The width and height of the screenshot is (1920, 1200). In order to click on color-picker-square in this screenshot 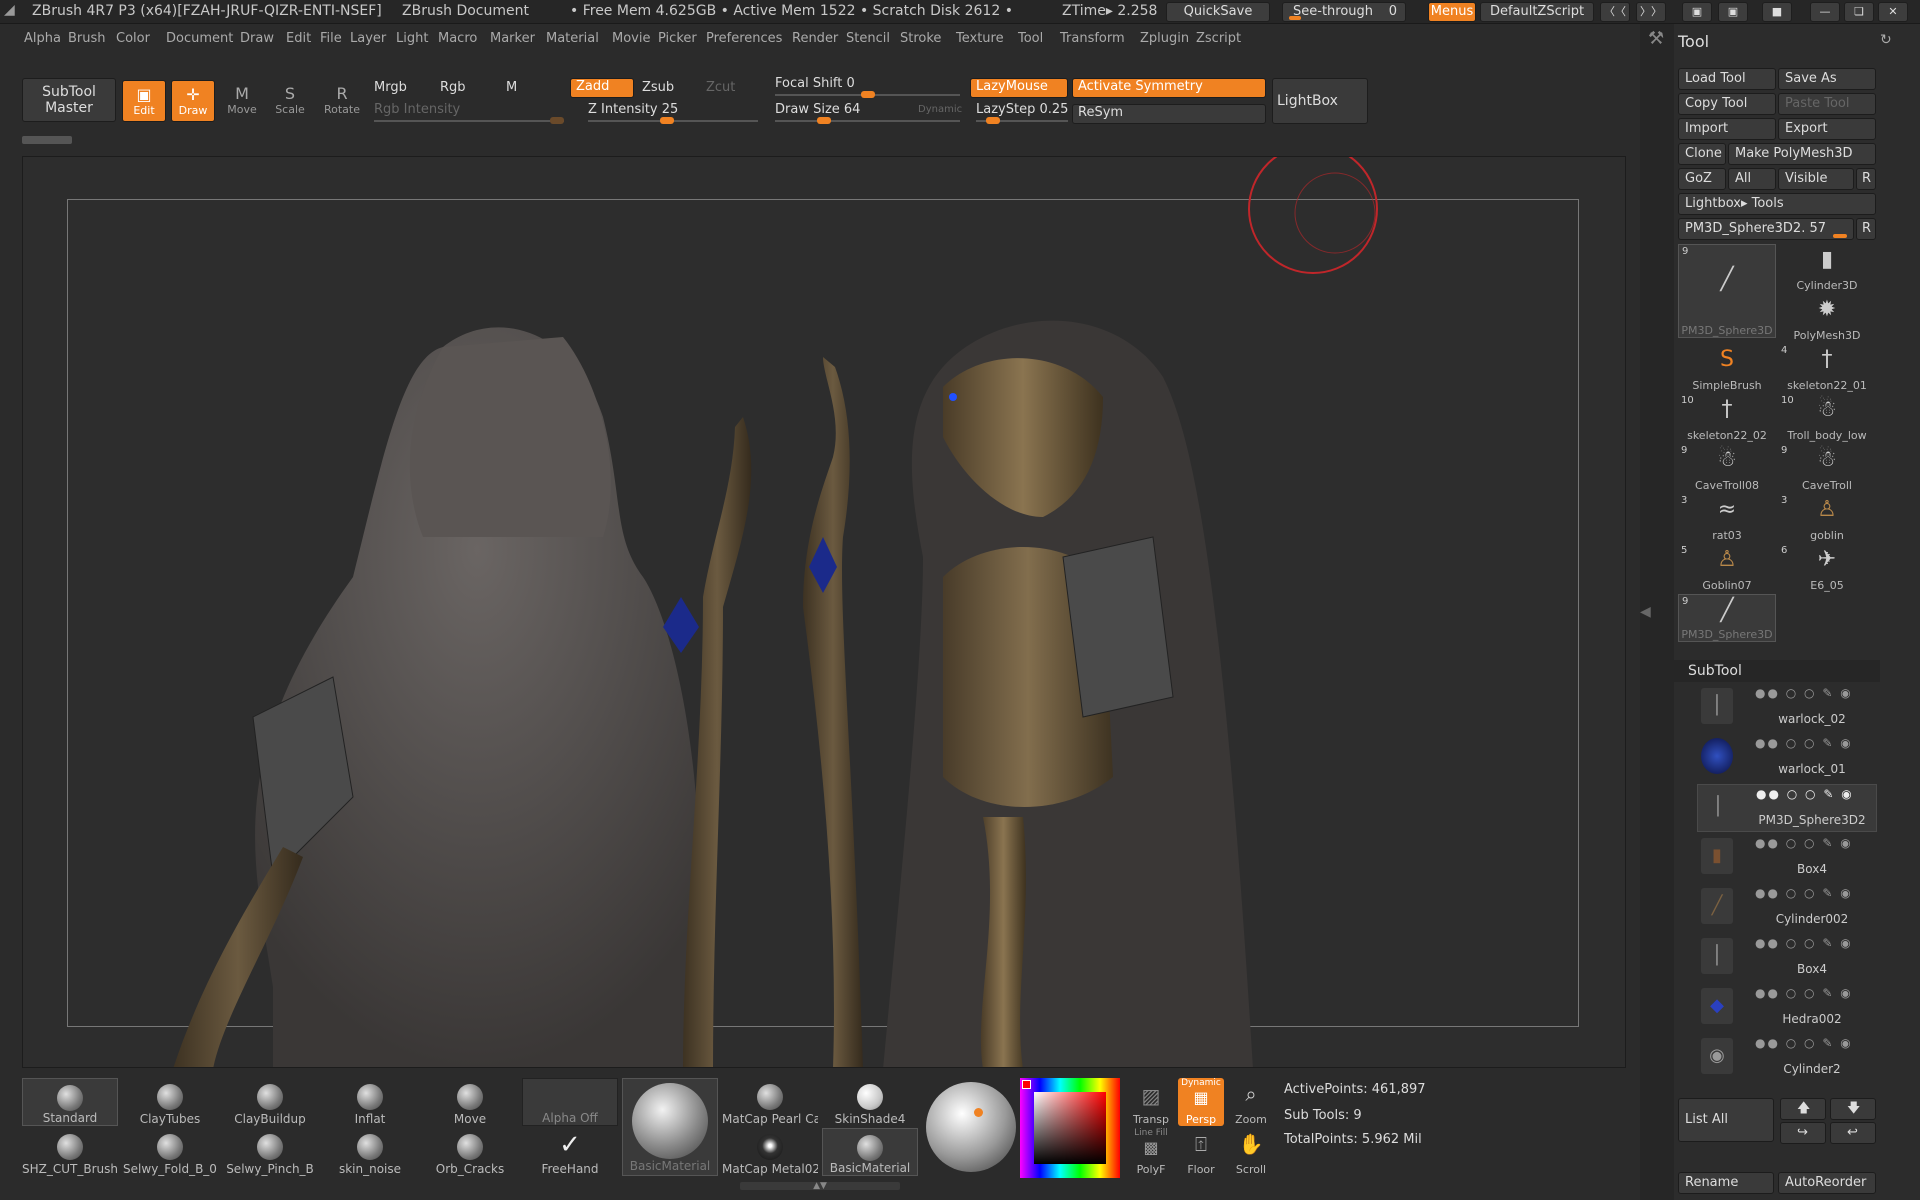, I will do `click(1070, 1128)`.